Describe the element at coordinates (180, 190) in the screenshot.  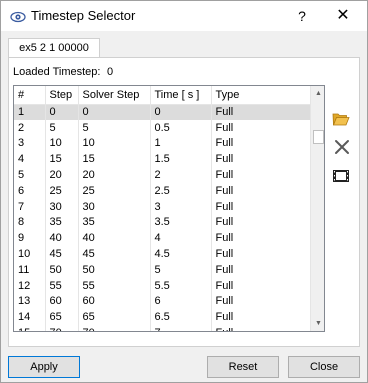
I see `cell-time: 2.5` at that location.